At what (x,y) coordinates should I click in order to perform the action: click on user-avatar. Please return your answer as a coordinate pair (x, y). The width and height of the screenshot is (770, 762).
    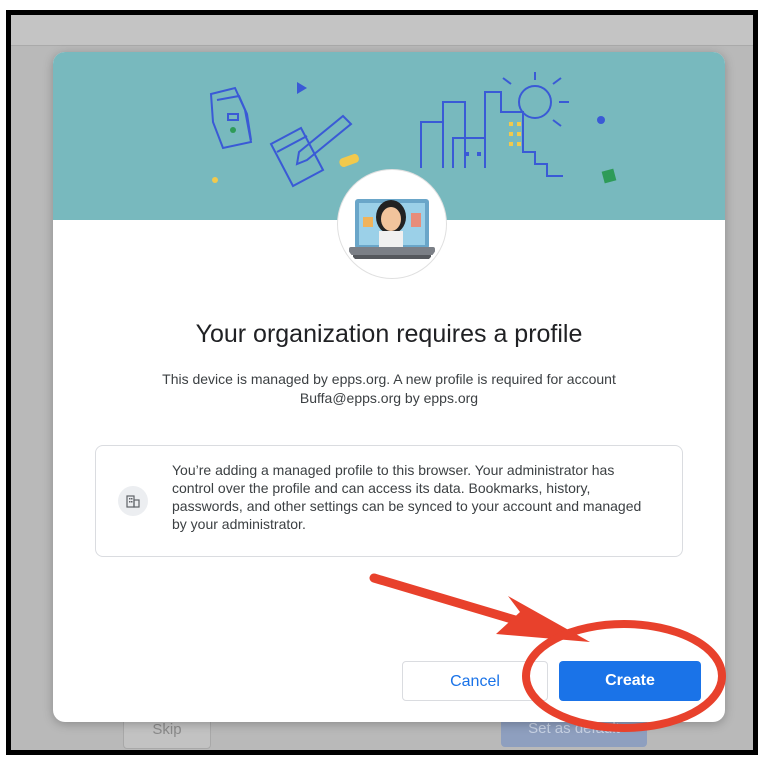
    Looking at the image, I should click on (392, 224).